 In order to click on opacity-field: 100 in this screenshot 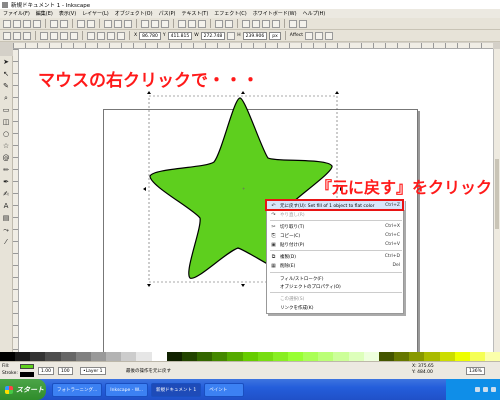, I will do `click(65, 371)`.